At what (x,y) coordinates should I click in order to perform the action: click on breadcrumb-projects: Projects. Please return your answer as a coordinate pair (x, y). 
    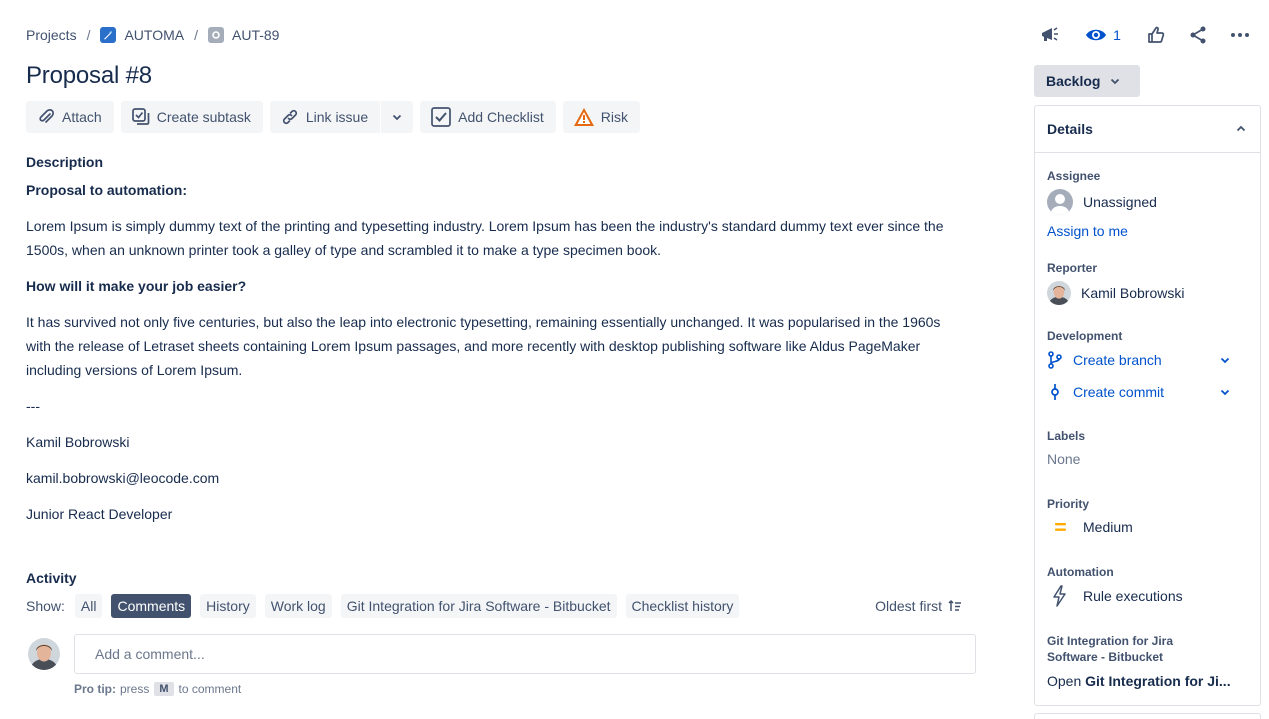
    Looking at the image, I should click on (51, 35).